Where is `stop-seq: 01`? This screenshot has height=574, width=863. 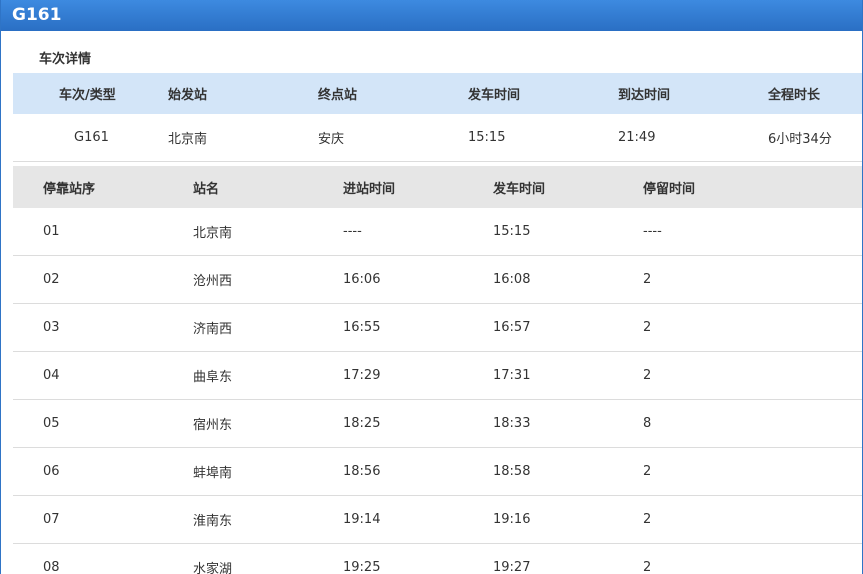 stop-seq: 01 is located at coordinates (51, 231).